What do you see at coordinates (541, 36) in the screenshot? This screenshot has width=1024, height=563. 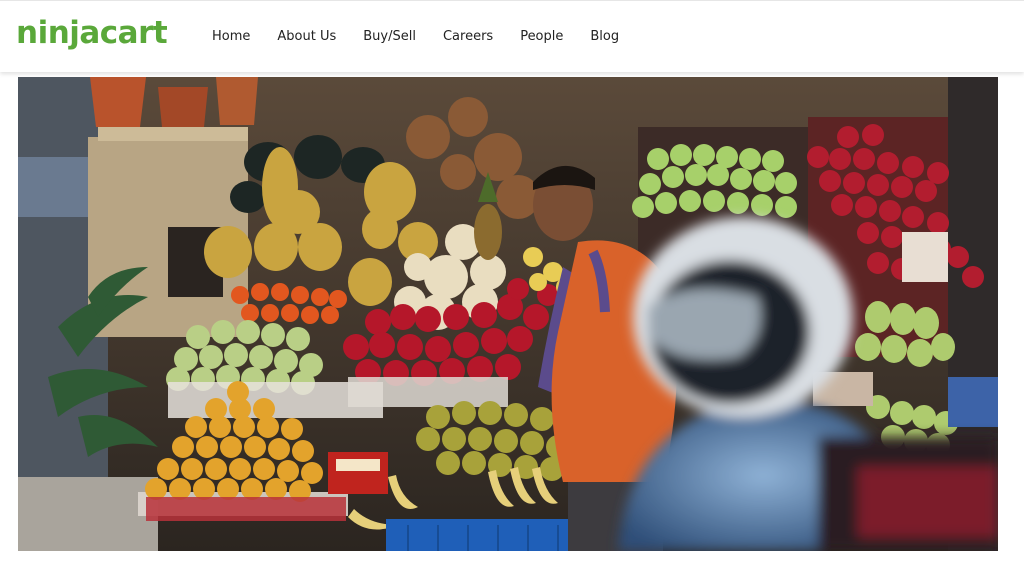 I see `nav-people-link: People` at bounding box center [541, 36].